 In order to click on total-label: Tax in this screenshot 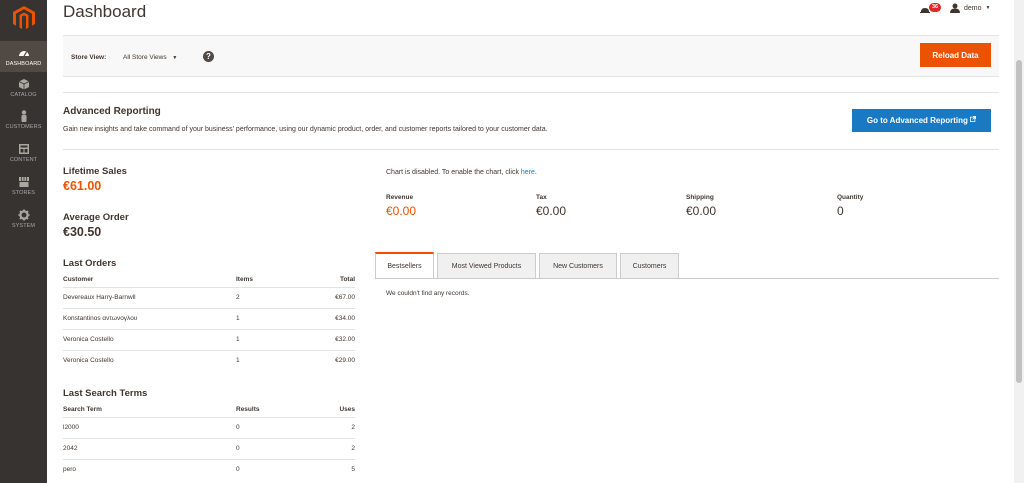, I will do `click(541, 197)`.